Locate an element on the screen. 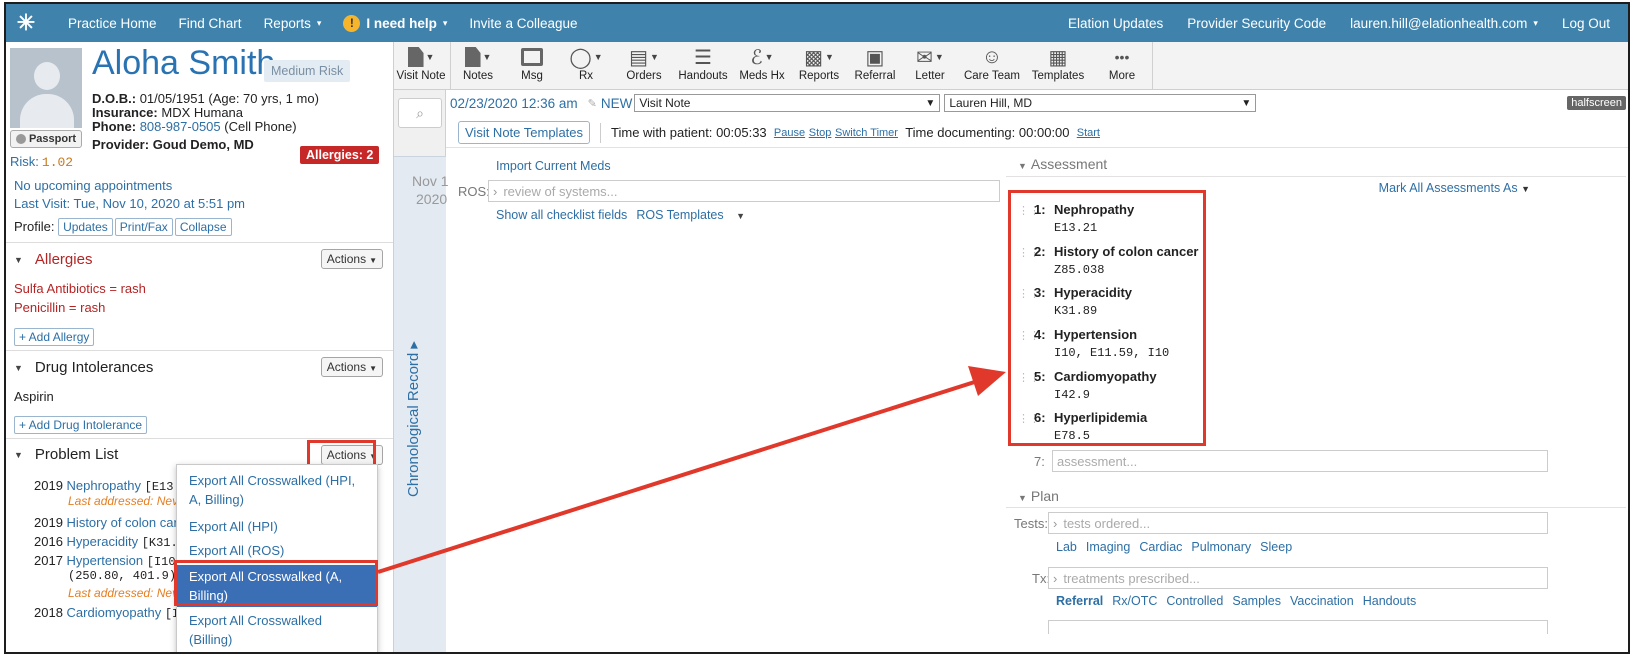  annotation-arrow-head is located at coordinates (987, 381).